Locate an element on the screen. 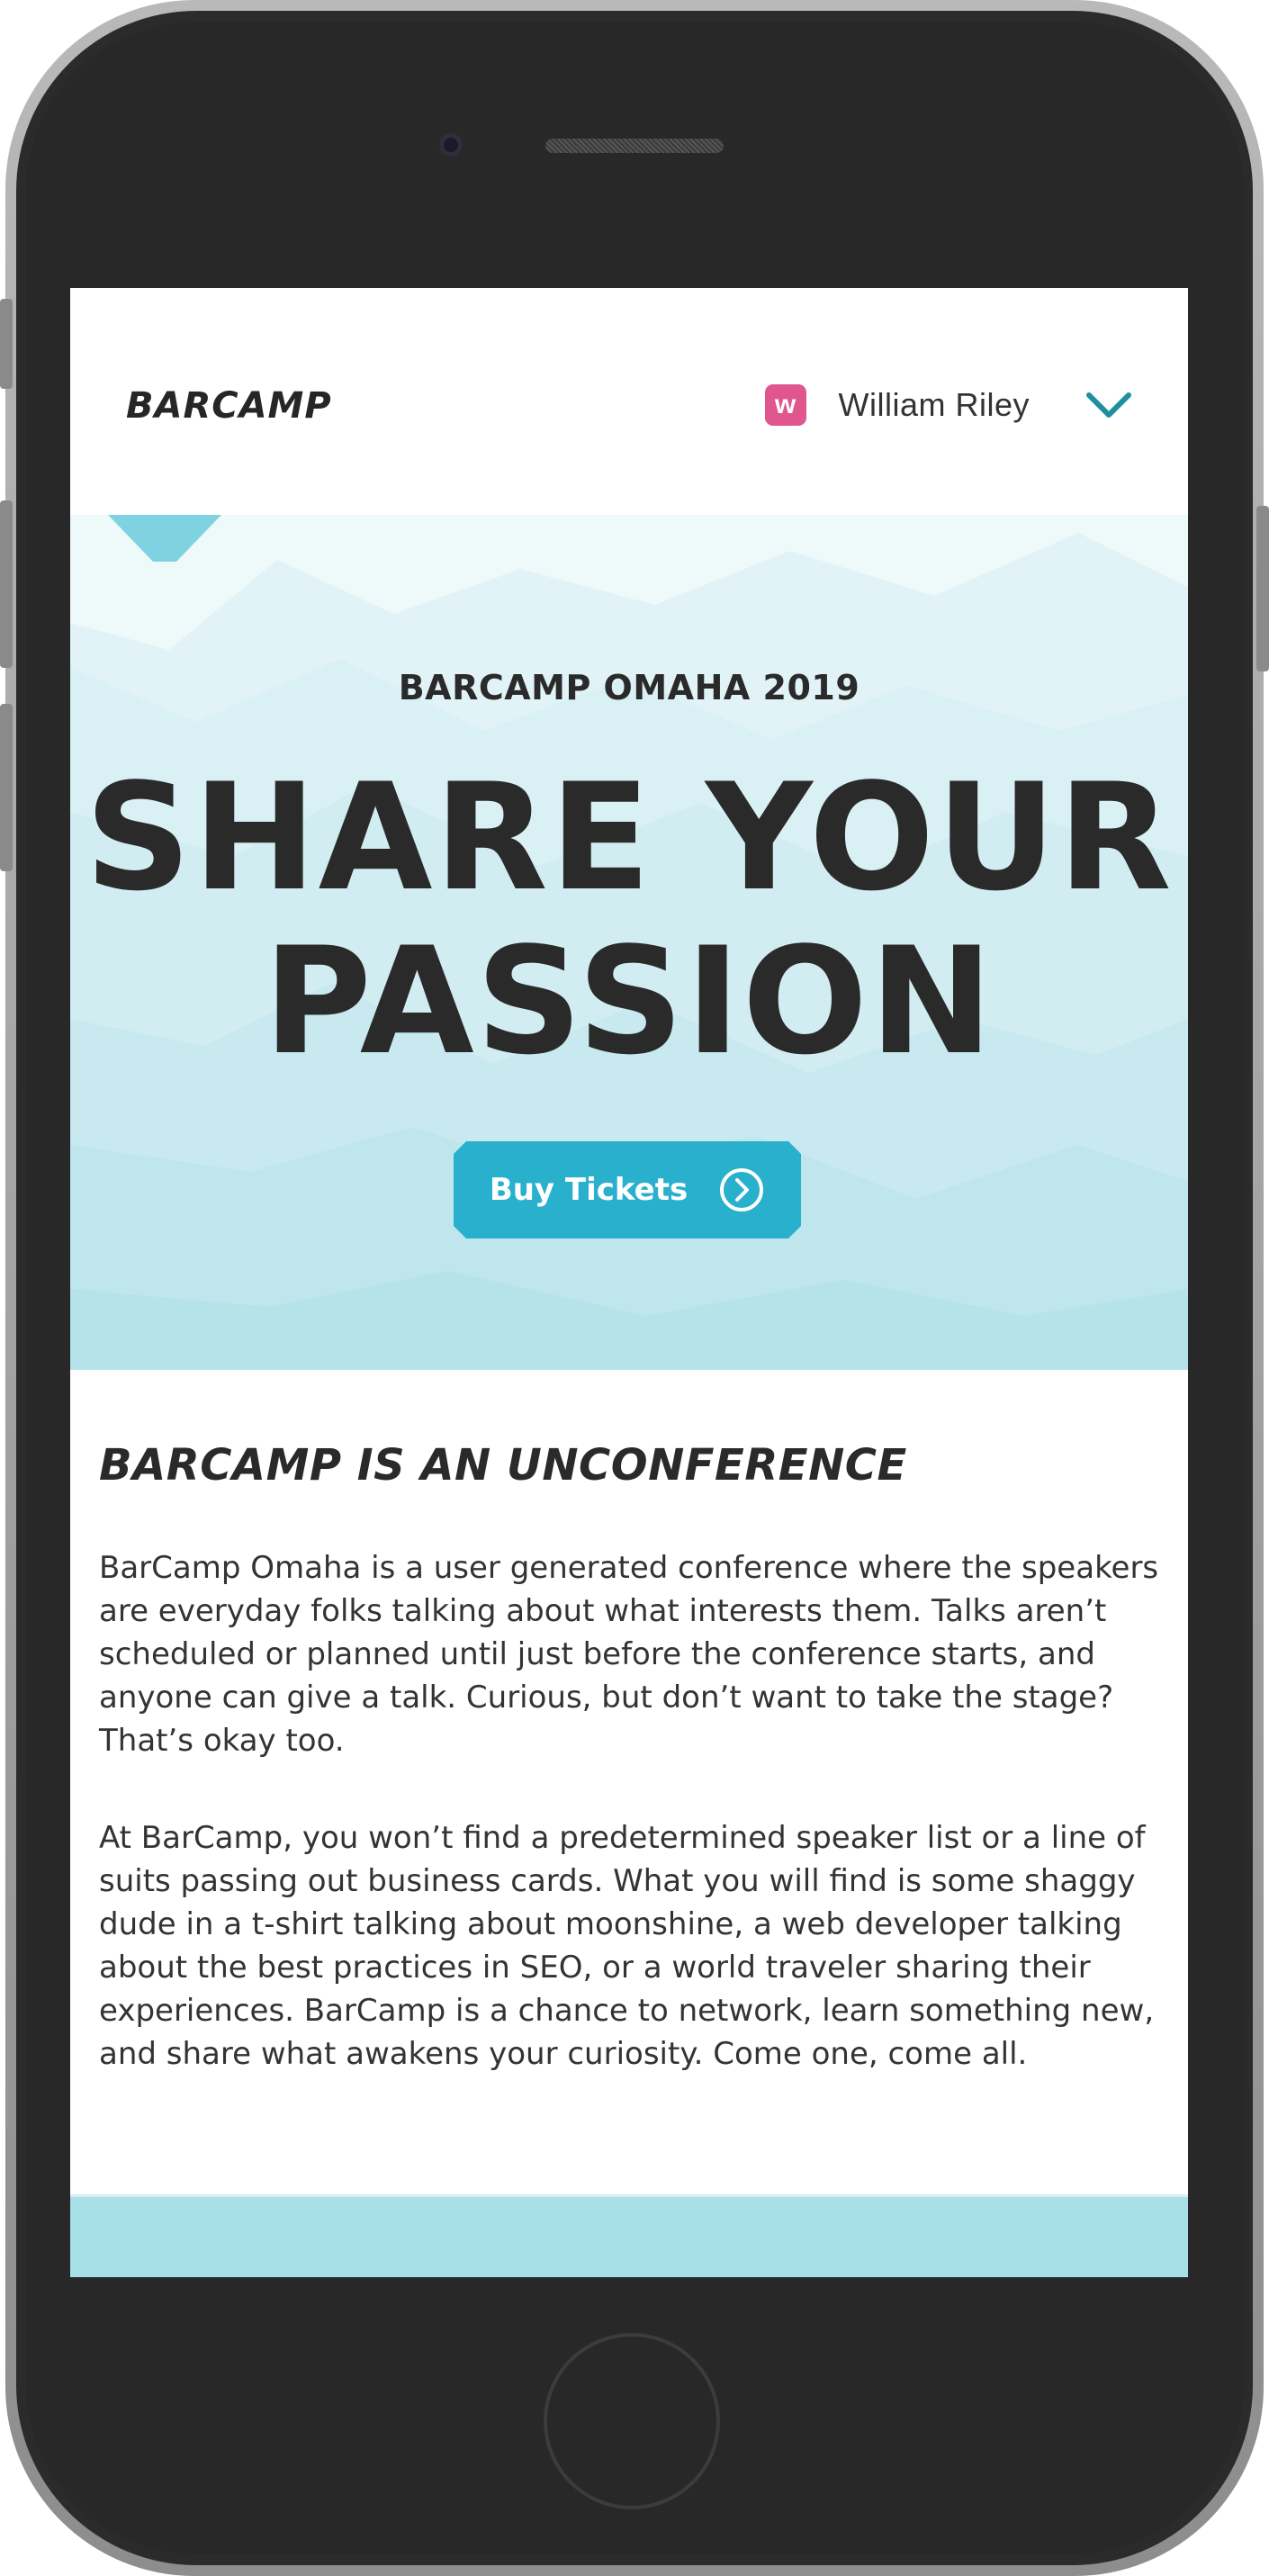 The width and height of the screenshot is (1269, 2576). site-header: BARCAMP w William Riley is located at coordinates (629, 401).